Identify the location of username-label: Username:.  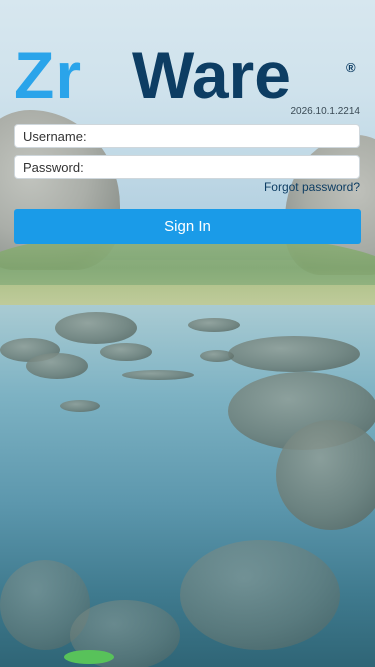
(55, 136).